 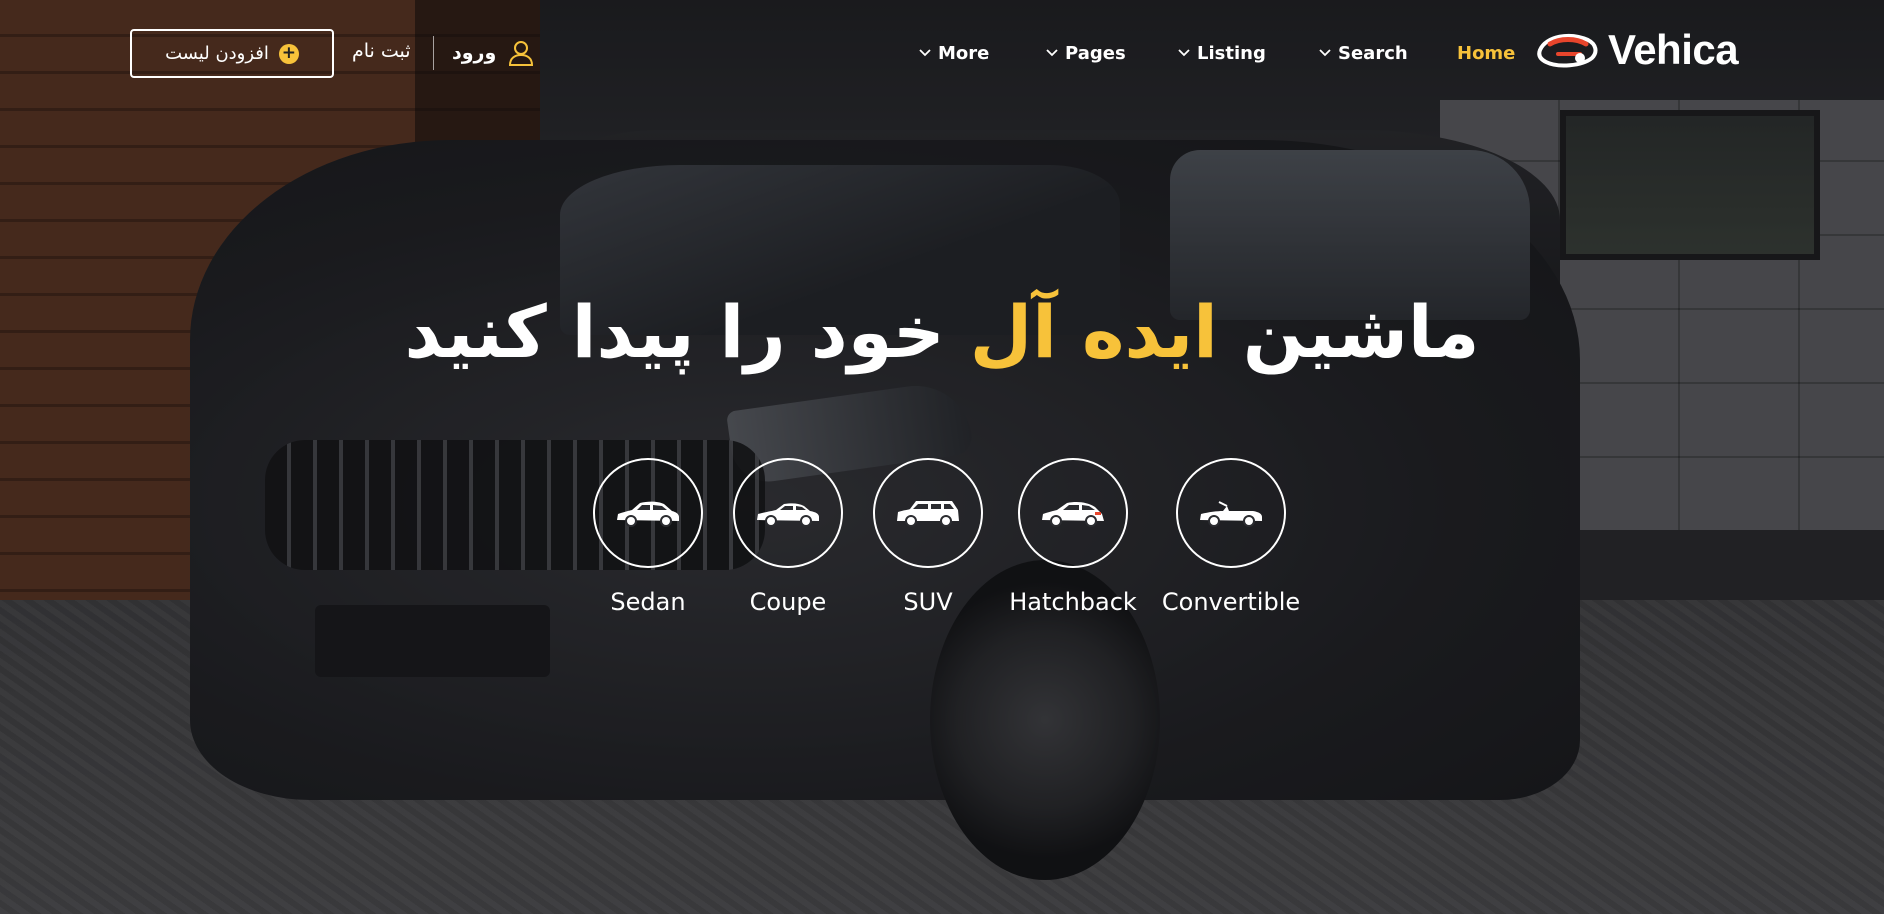 What do you see at coordinates (928, 602) in the screenshot?
I see `category-label: SUV` at bounding box center [928, 602].